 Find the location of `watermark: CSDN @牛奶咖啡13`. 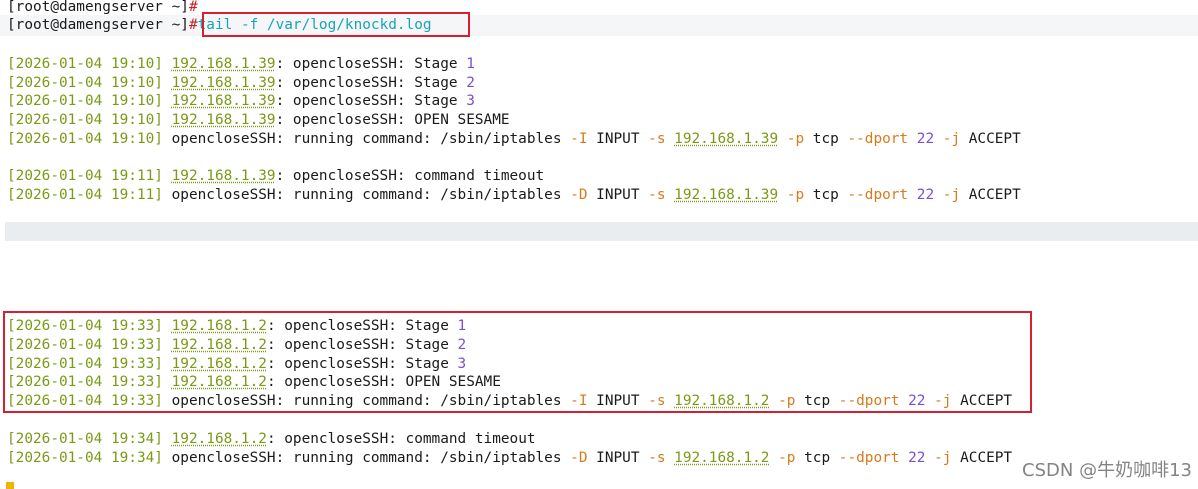

watermark: CSDN @牛奶咖啡13 is located at coordinates (1107, 470).